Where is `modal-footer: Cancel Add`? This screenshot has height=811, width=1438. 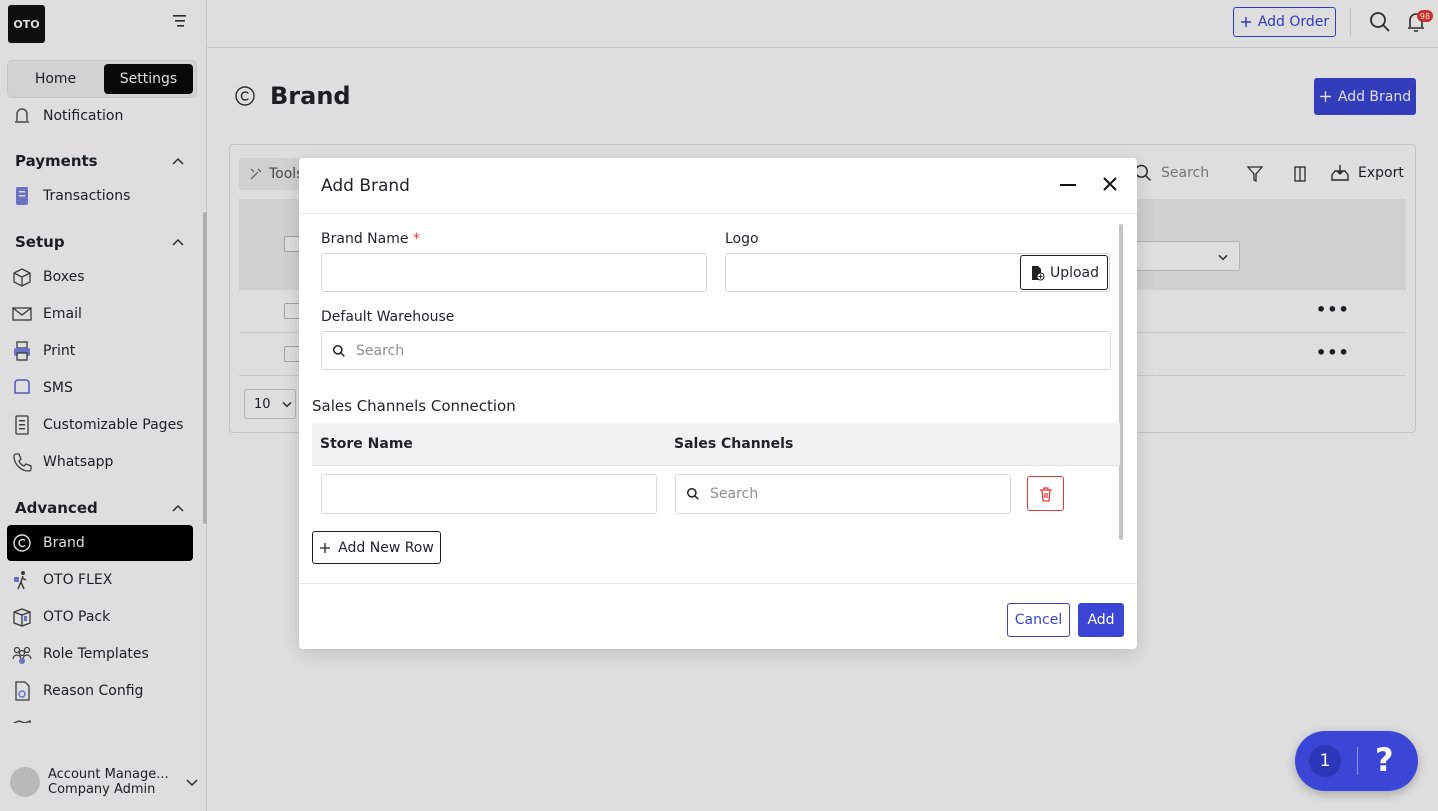 modal-footer: Cancel Add is located at coordinates (718, 616).